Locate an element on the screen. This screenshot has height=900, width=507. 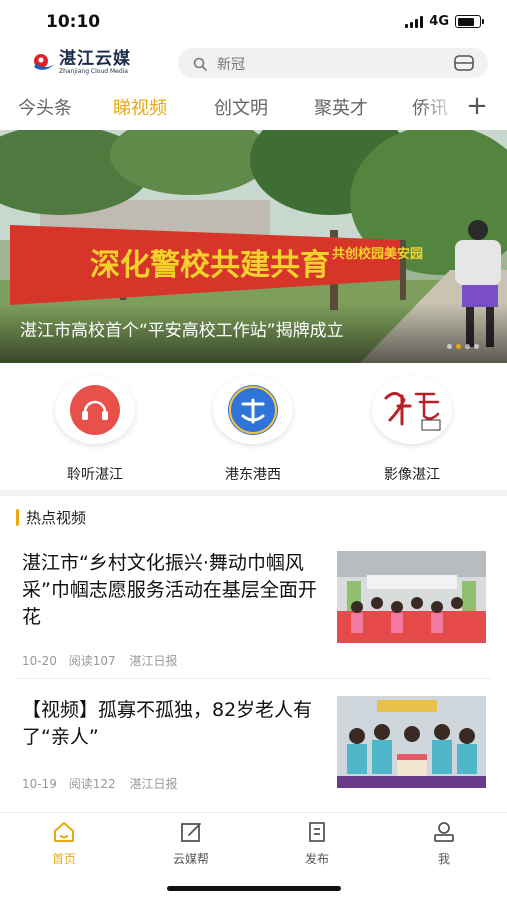
news-meta: 10-19 阅读122 湛江日报 is located at coordinates (99, 783).